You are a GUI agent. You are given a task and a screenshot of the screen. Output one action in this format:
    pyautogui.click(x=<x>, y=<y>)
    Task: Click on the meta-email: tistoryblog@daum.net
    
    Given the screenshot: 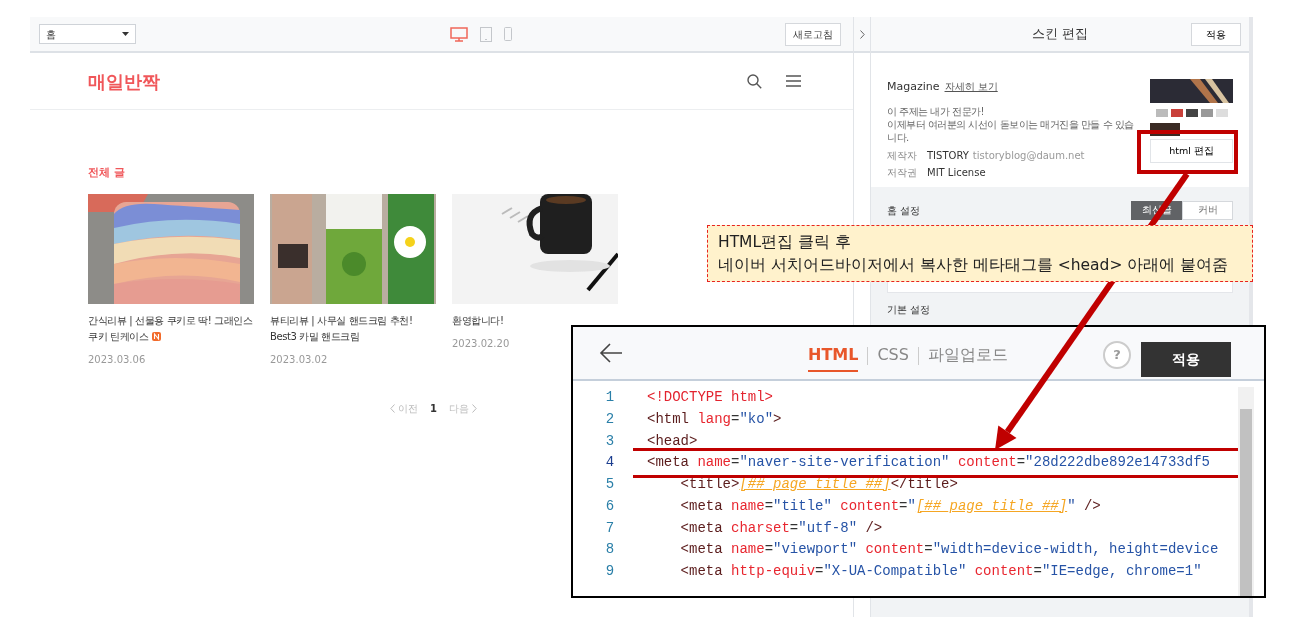 What is the action you would take?
    pyautogui.click(x=1028, y=156)
    